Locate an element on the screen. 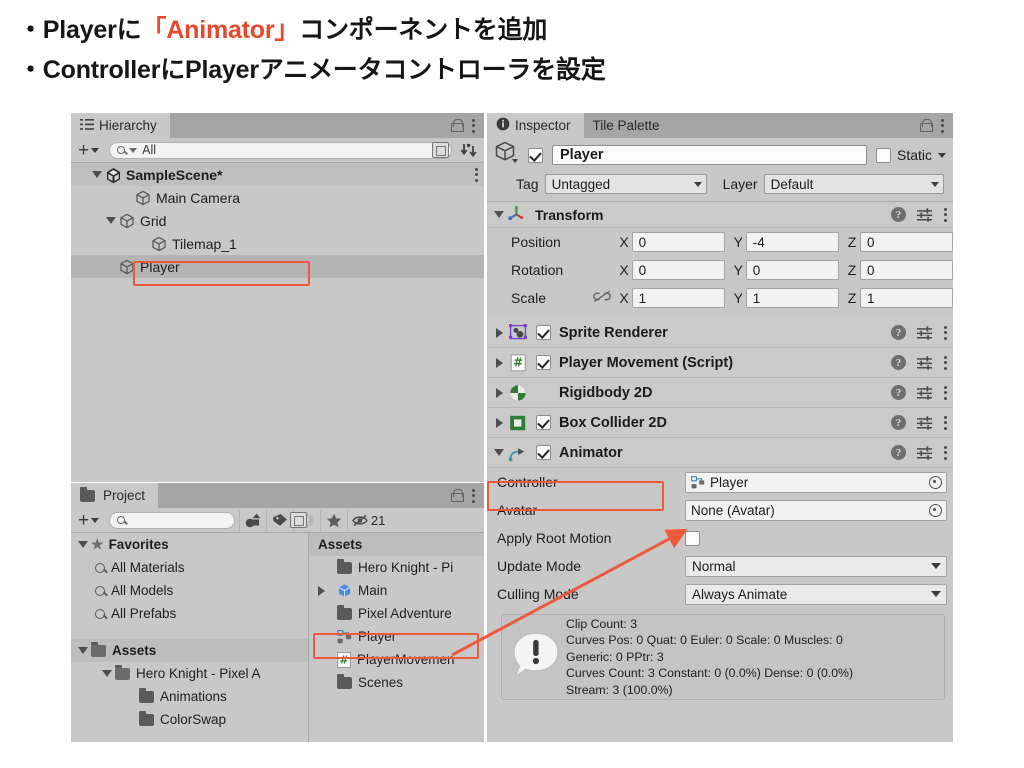 This screenshot has height=768, width=1024. project-search-input is located at coordinates (210, 520).